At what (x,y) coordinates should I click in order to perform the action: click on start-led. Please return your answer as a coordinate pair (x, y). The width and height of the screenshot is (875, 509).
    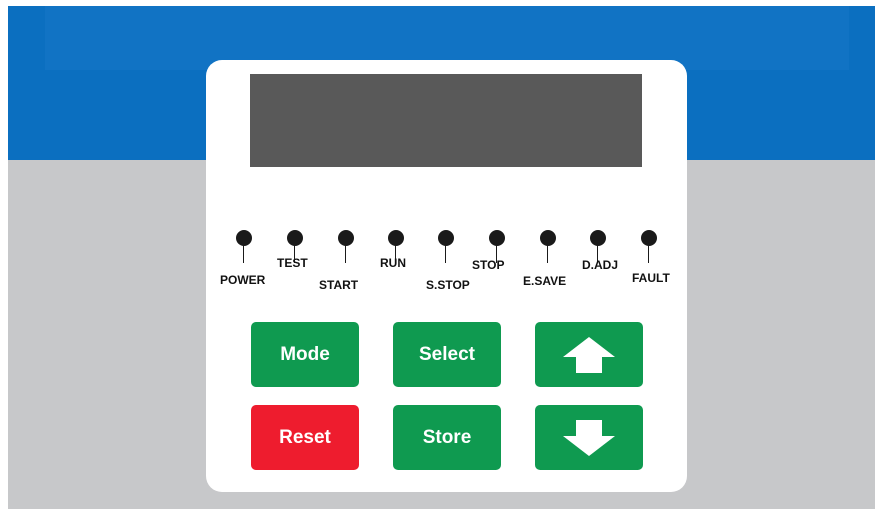
    Looking at the image, I should click on (346, 238).